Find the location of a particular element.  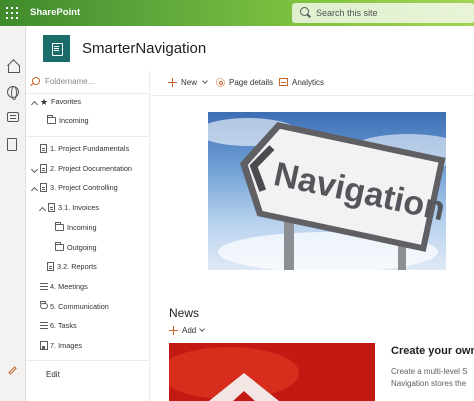

app-name: SharePoint is located at coordinates (55, 12).